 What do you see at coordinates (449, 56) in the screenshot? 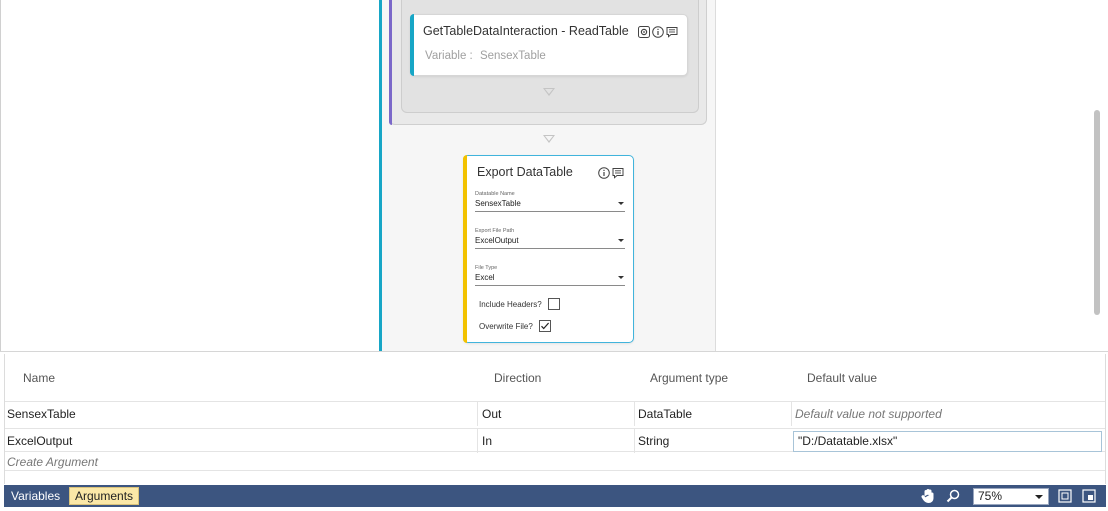
I see `variable-label: Variable :` at bounding box center [449, 56].